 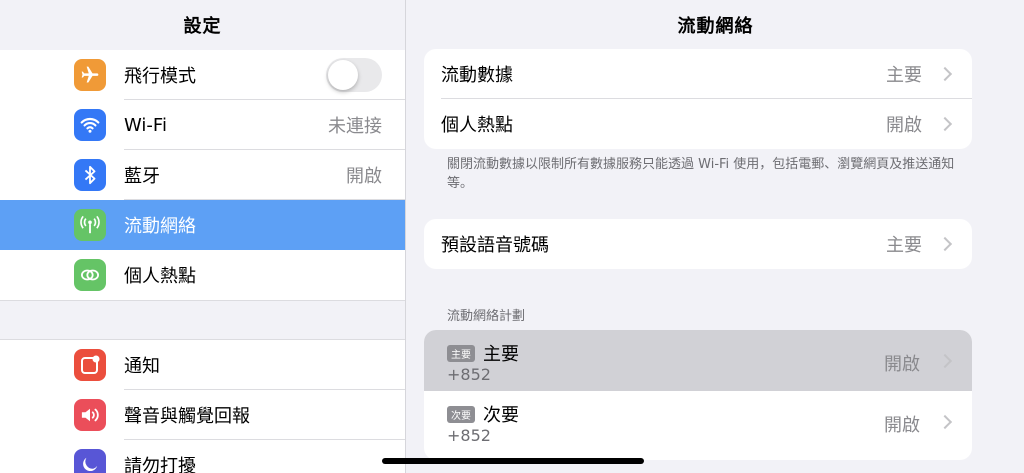 I want to click on moon-icon, so click(x=90, y=461).